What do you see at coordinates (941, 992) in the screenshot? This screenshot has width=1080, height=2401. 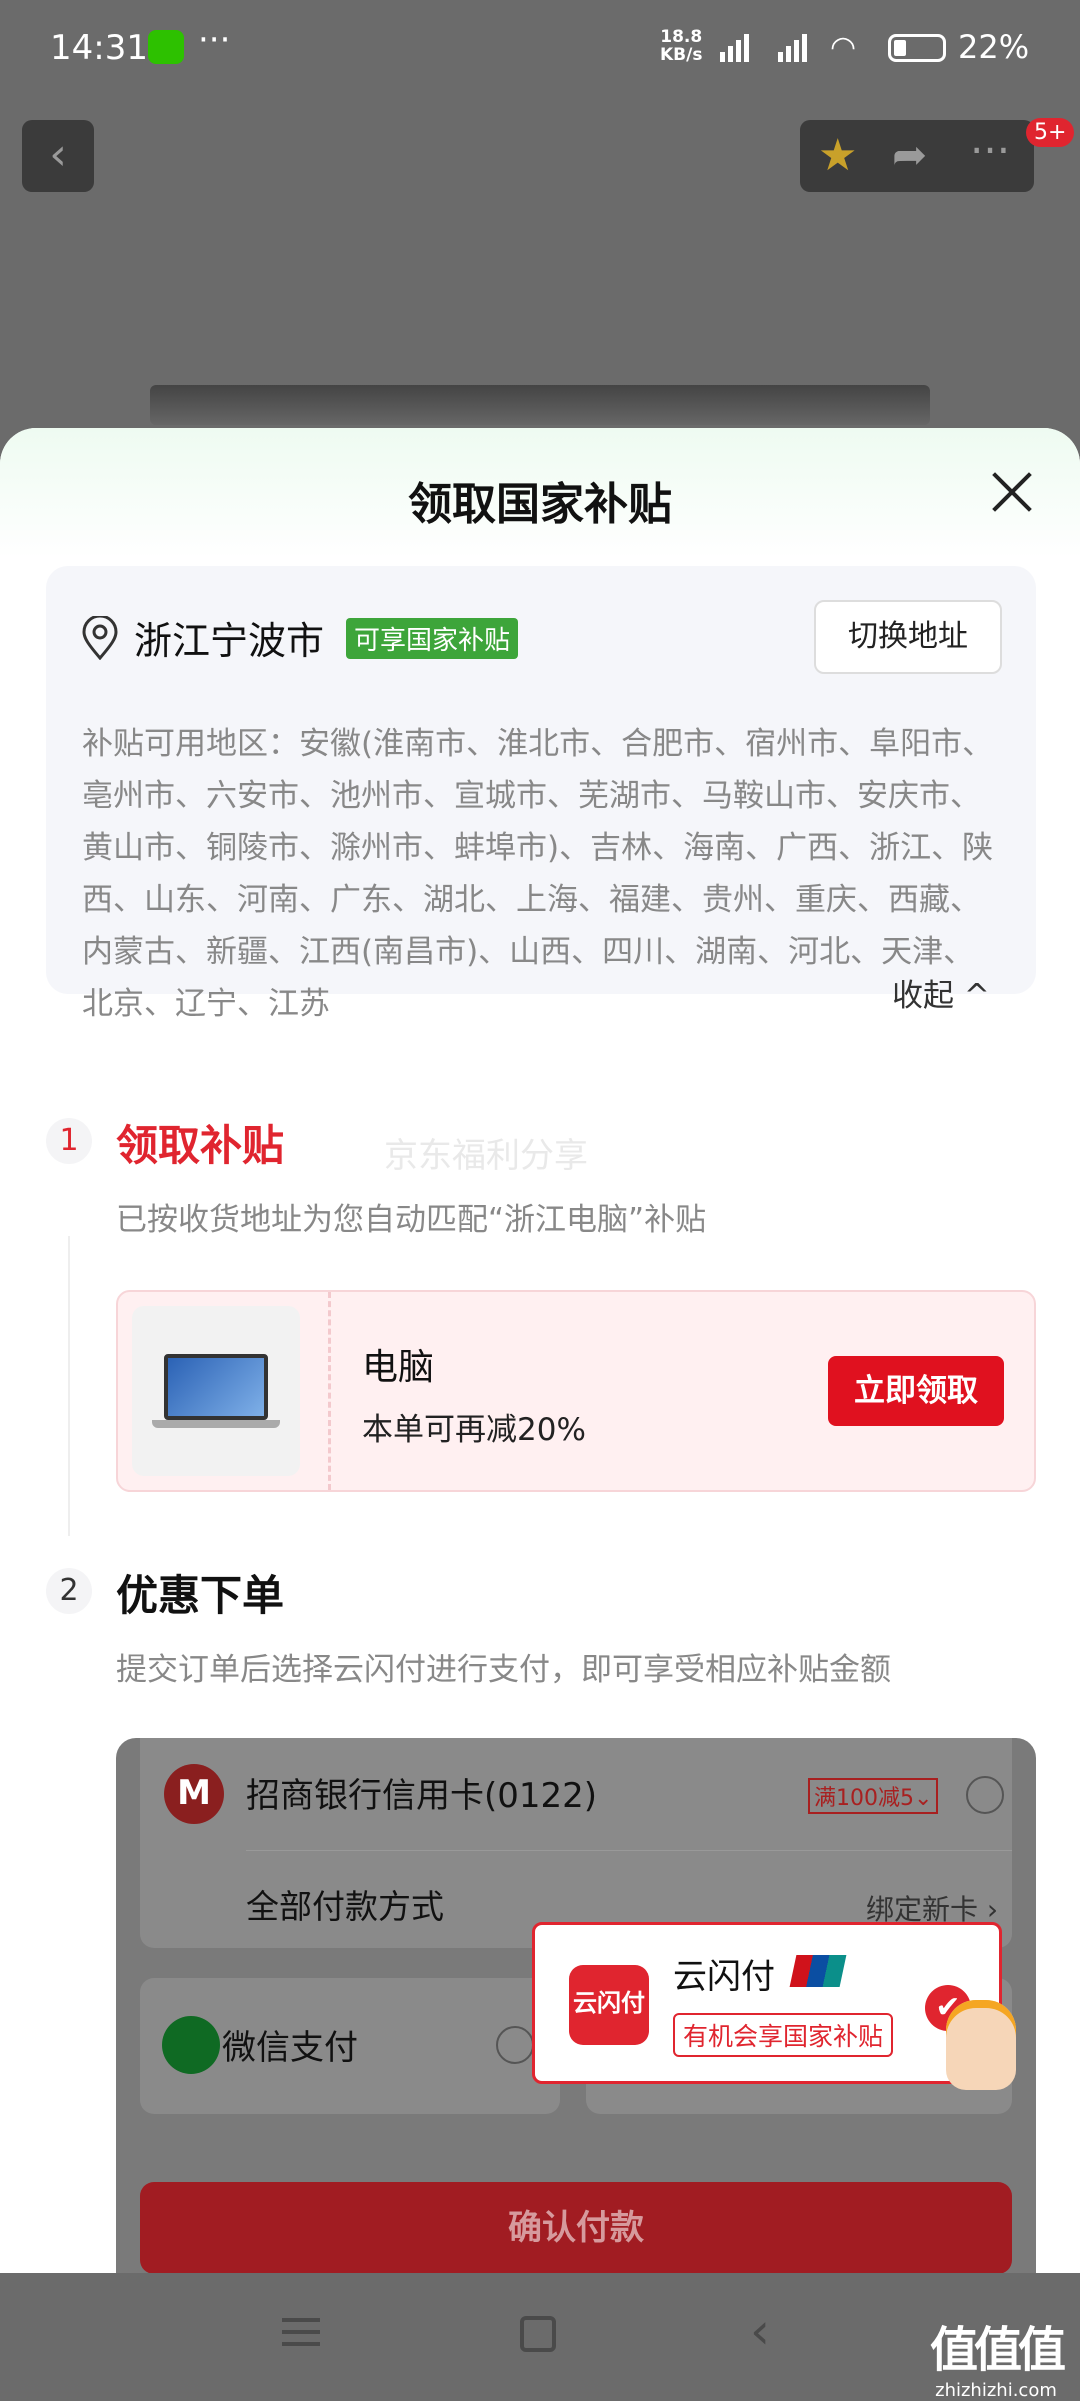 I see `collapse-button: 收起 ^` at bounding box center [941, 992].